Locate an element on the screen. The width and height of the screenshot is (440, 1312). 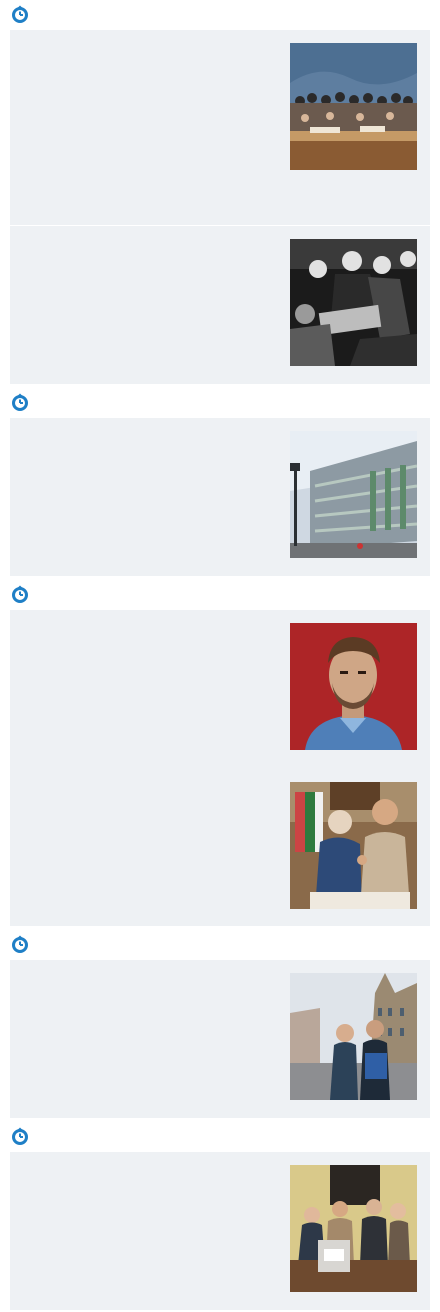
thumbnail-meeting-table is located at coordinates (353, 106).